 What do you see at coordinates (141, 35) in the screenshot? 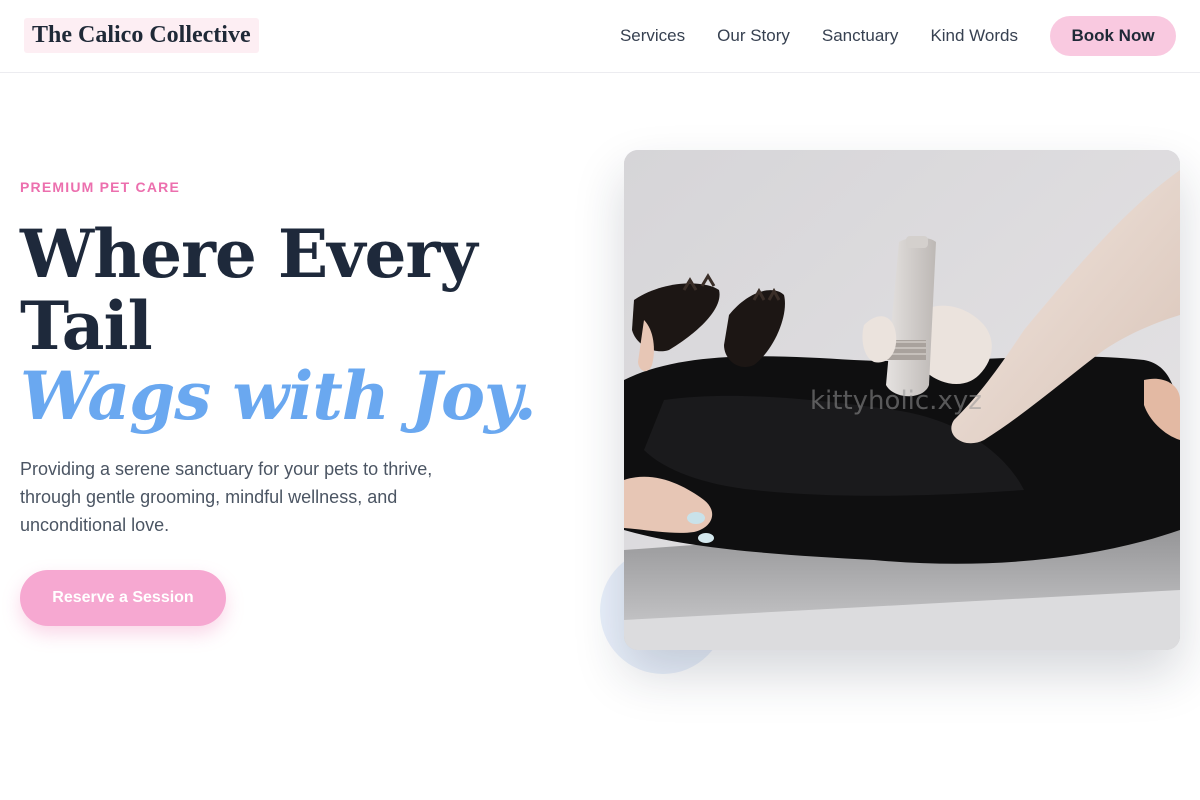
I see `brand-logo: The Calico Collective` at bounding box center [141, 35].